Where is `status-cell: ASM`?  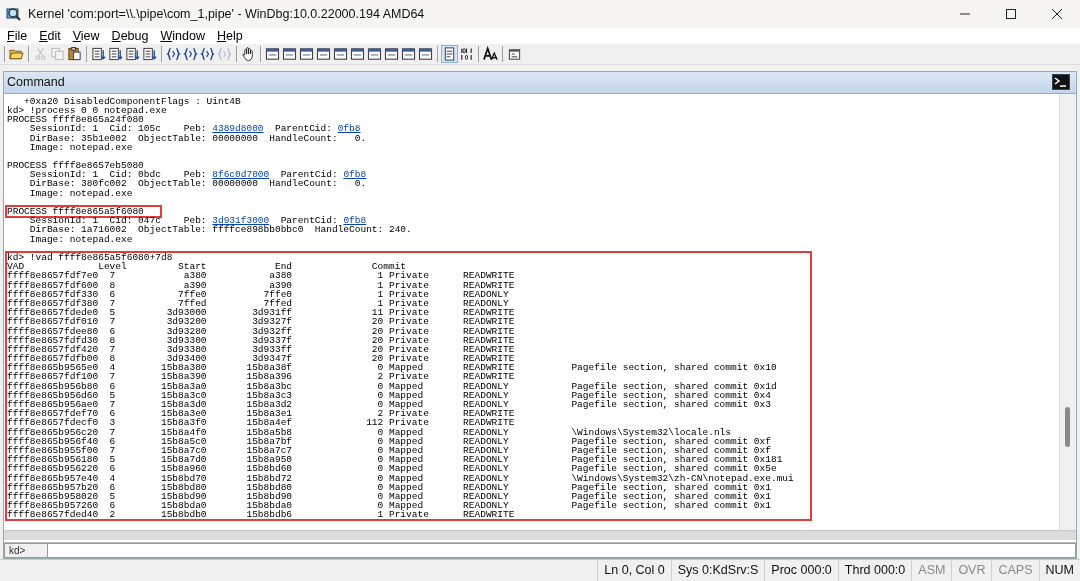
status-cell: ASM is located at coordinates (931, 570).